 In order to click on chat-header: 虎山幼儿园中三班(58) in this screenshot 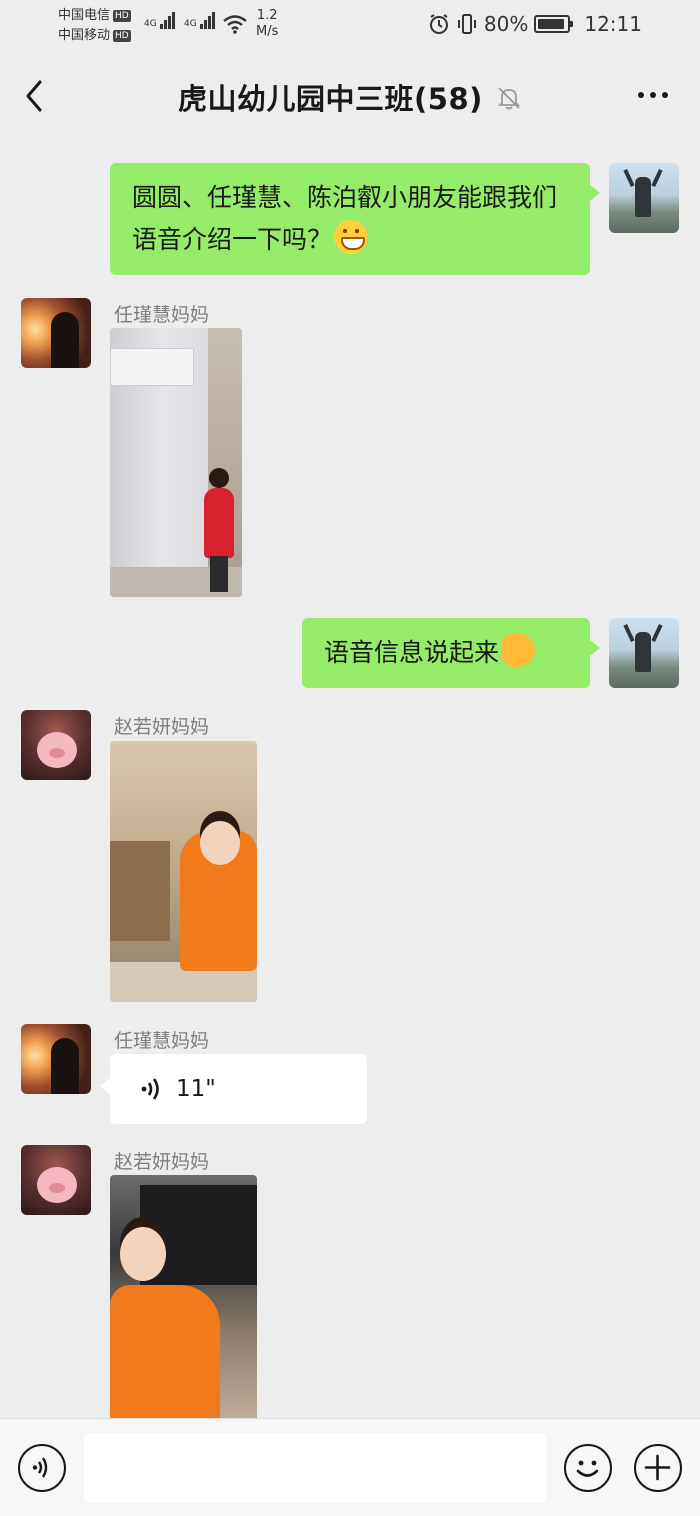, I will do `click(350, 96)`.